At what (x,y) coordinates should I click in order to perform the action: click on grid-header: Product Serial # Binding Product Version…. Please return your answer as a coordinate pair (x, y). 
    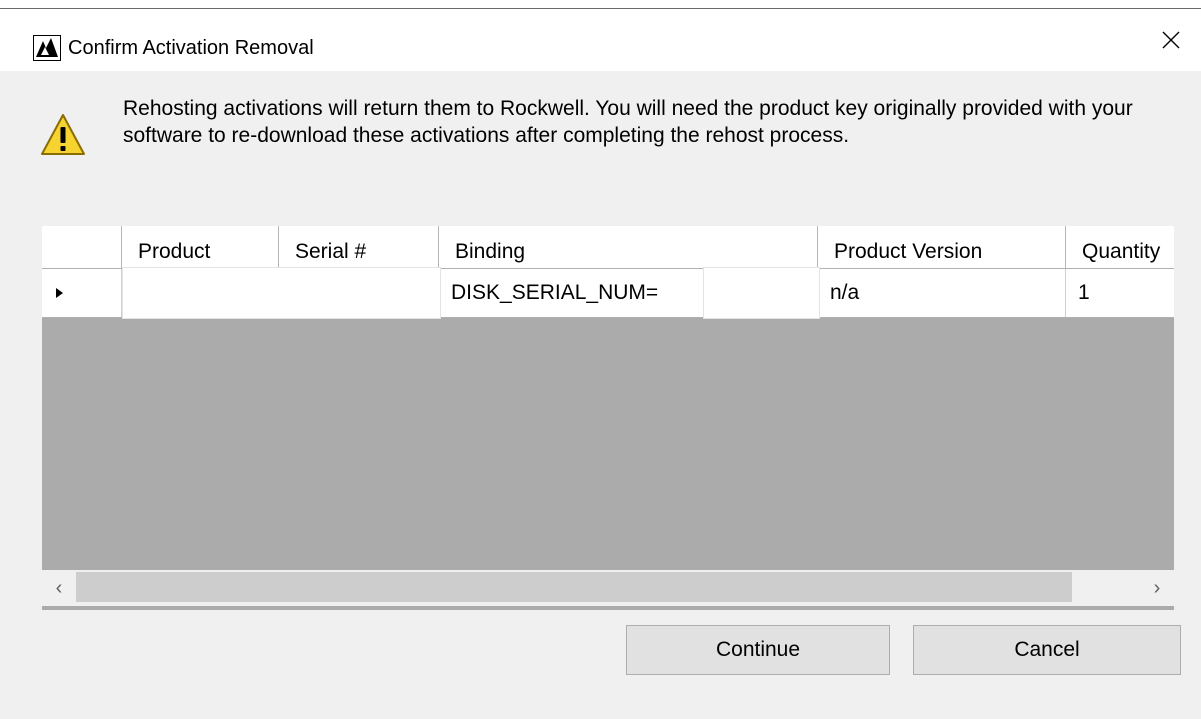
    Looking at the image, I should click on (608, 247).